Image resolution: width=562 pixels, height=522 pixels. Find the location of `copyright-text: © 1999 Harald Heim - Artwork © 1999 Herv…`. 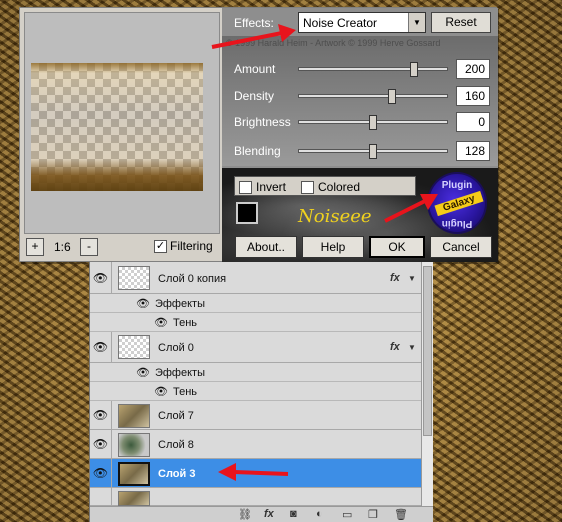

copyright-text: © 1999 Harald Heim - Artwork © 1999 Herv… is located at coordinates (333, 43).